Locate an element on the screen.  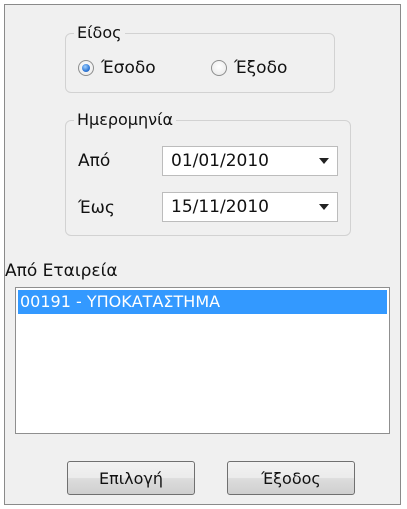
income-radio: Έσοδο is located at coordinates (117, 68).